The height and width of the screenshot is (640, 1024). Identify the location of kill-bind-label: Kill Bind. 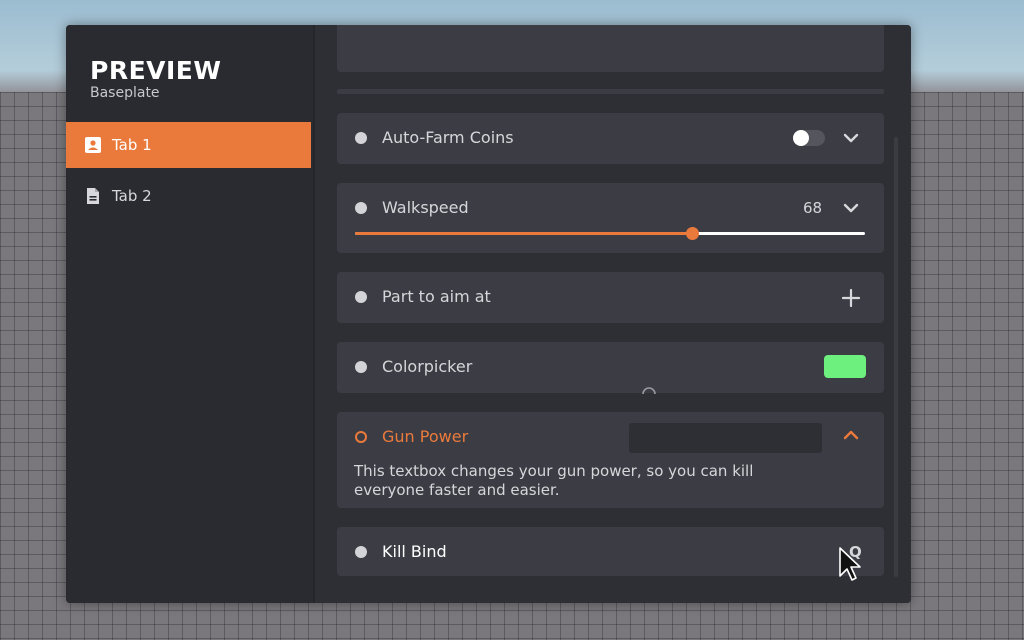
(414, 551).